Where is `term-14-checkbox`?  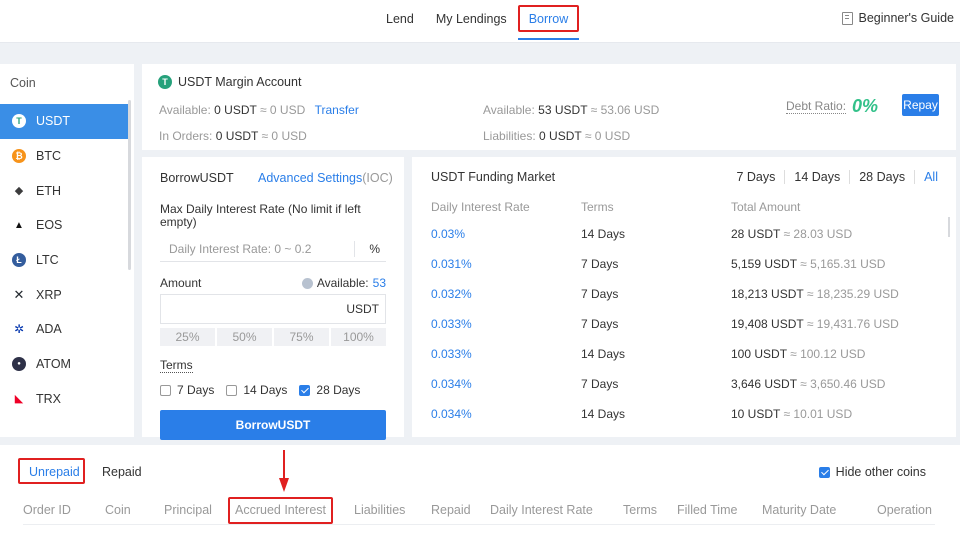 term-14-checkbox is located at coordinates (232, 390).